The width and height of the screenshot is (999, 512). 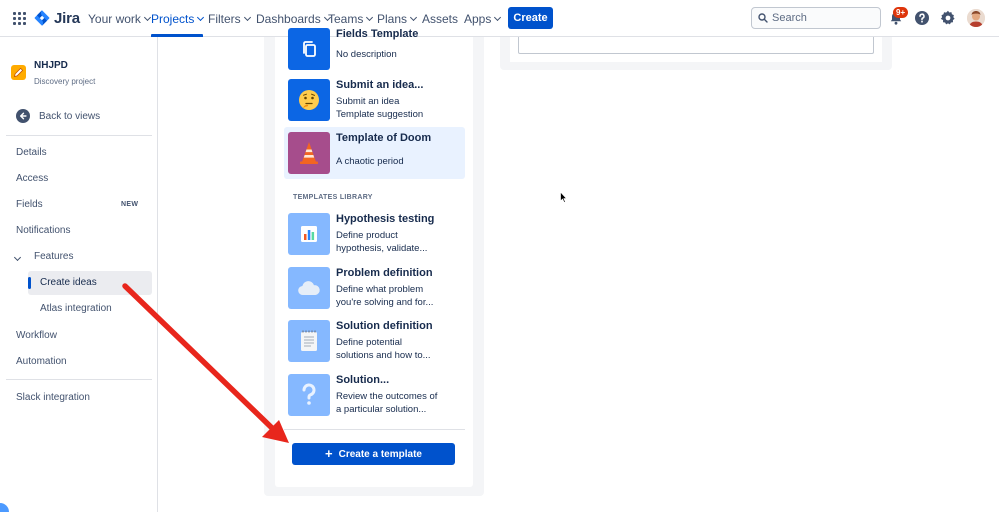 I want to click on user-avatar-image, so click(x=976, y=18).